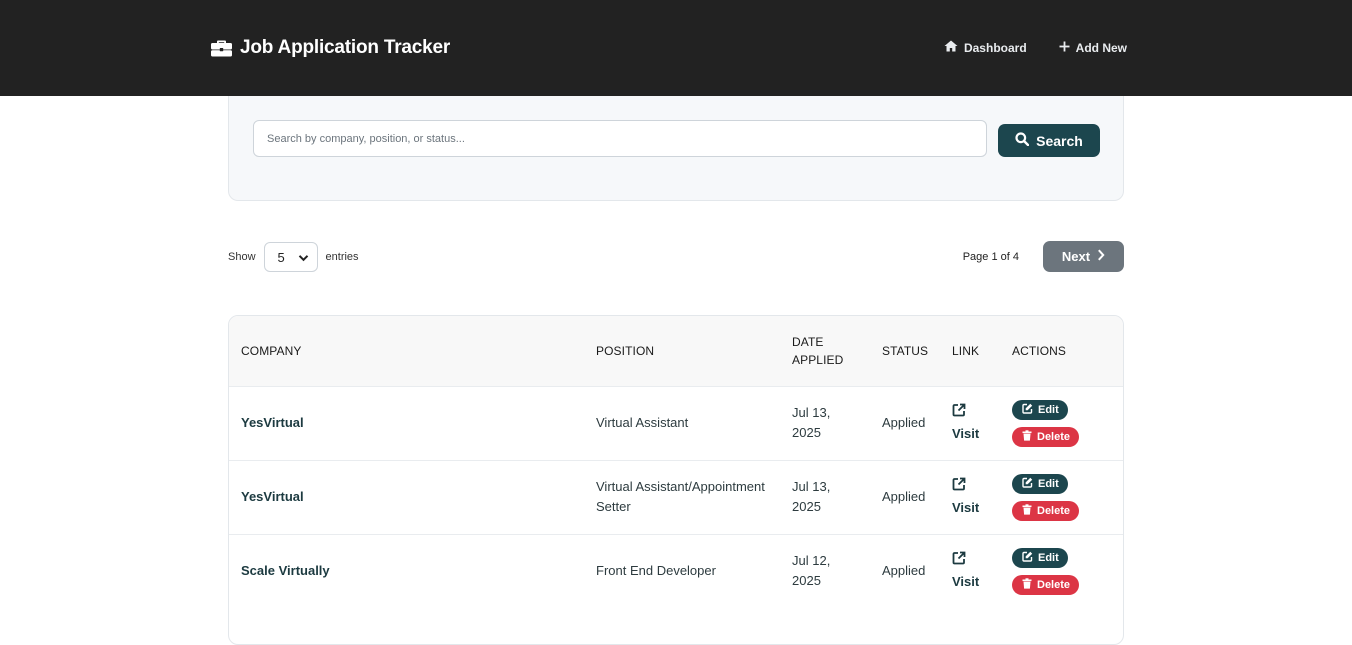 The width and height of the screenshot is (1352, 645). What do you see at coordinates (966, 350) in the screenshot?
I see `header-link: LINK` at bounding box center [966, 350].